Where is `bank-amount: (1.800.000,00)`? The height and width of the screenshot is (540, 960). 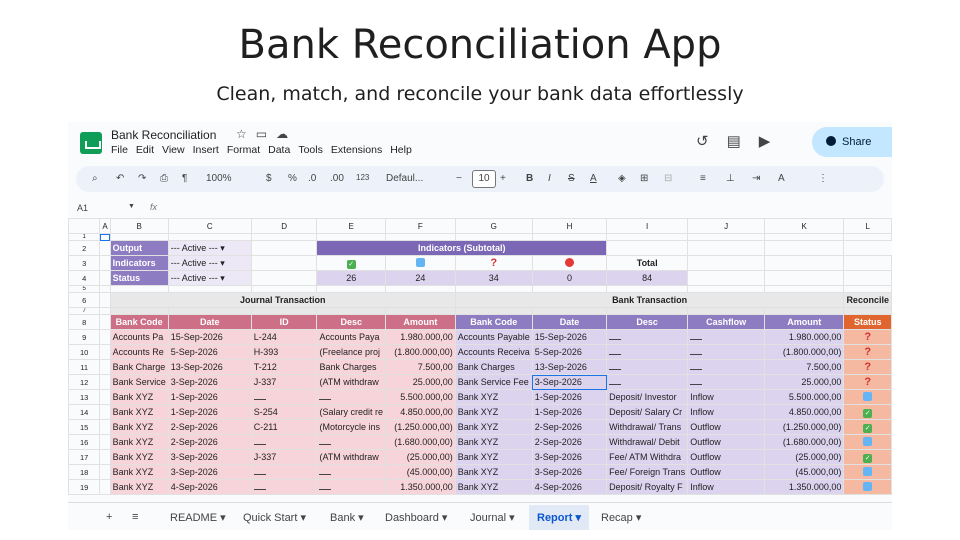 bank-amount: (1.800.000,00) is located at coordinates (804, 352).